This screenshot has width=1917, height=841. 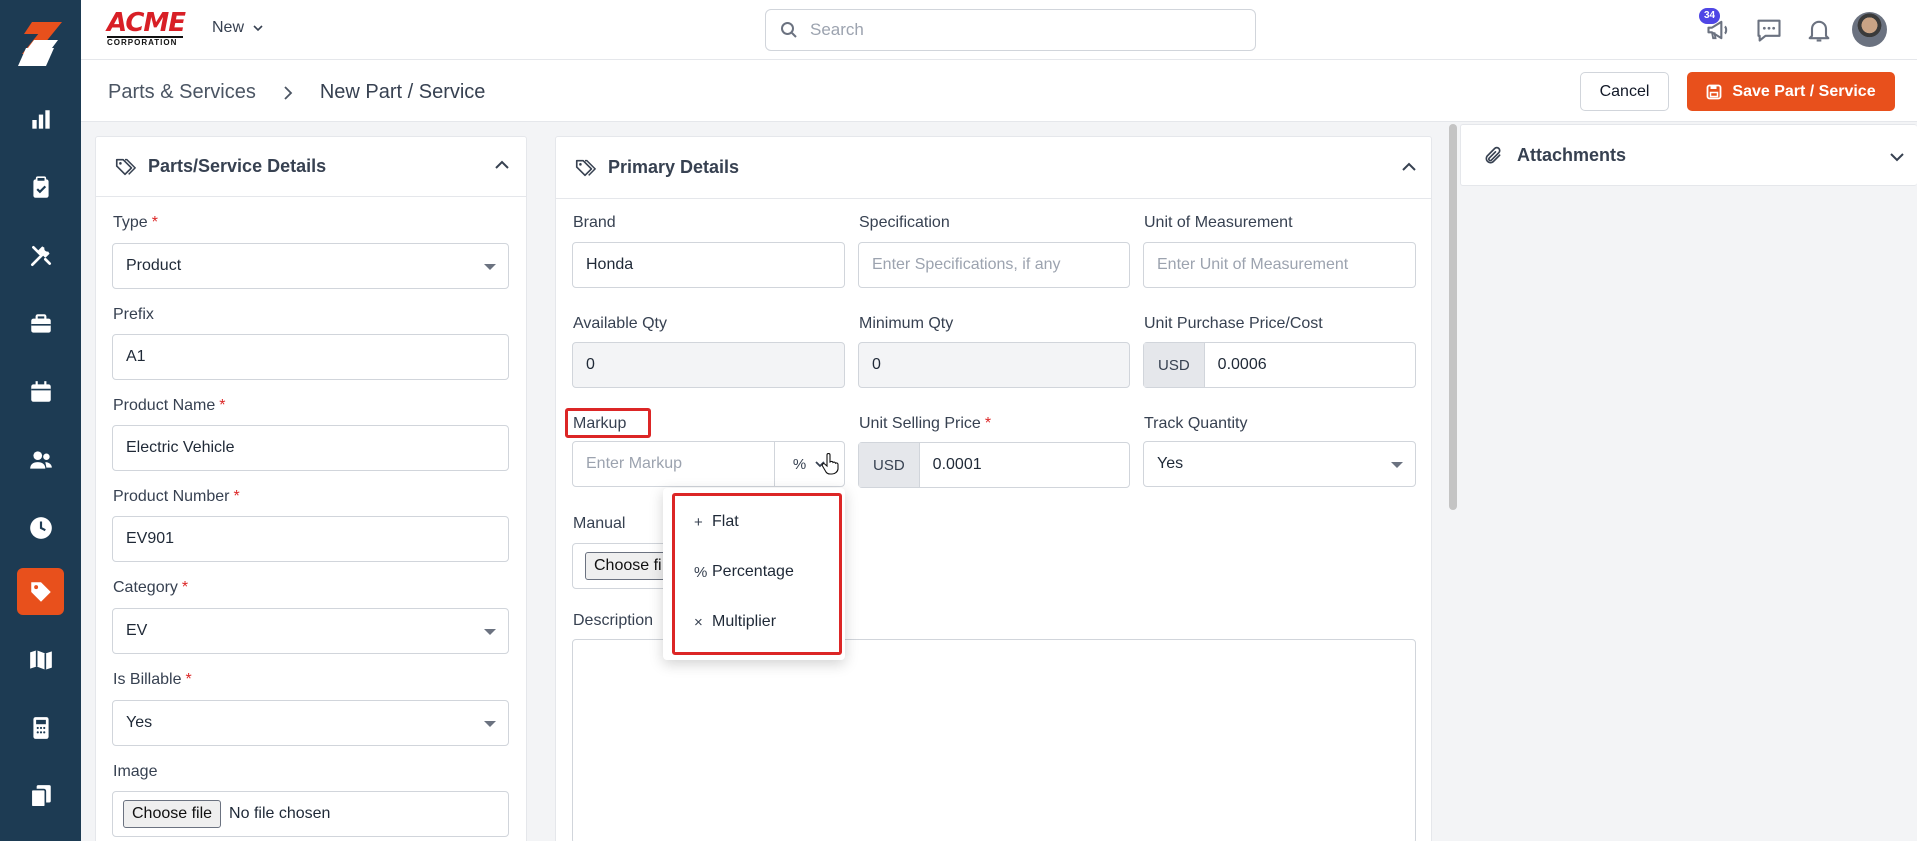 I want to click on type-select: Product, so click(x=310, y=266).